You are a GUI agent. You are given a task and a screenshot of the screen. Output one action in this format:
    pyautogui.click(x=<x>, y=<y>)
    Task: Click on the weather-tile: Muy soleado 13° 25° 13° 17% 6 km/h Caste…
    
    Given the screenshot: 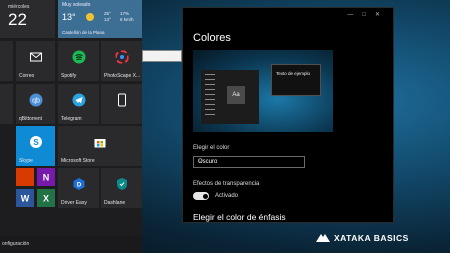 What is the action you would take?
    pyautogui.click(x=100, y=19)
    